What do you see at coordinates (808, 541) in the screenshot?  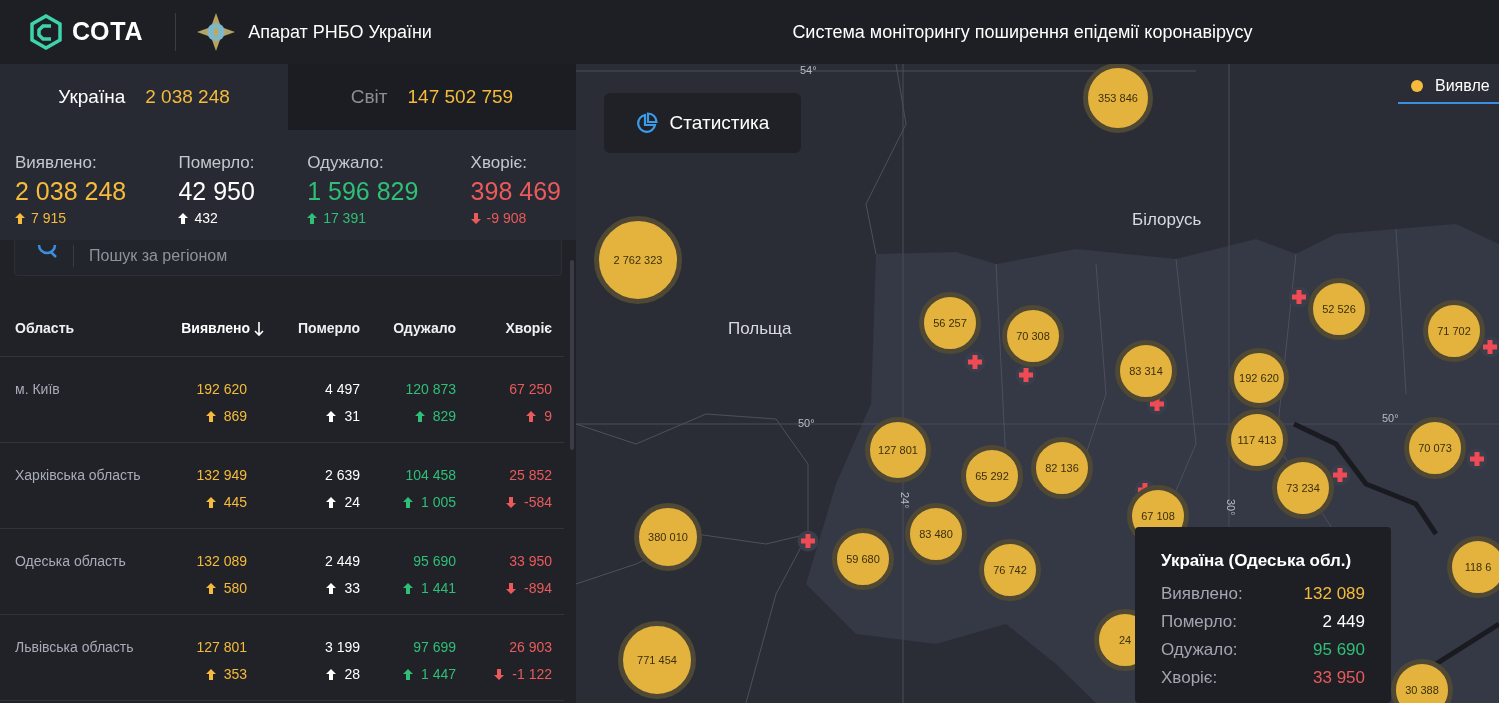 I see `hospital-cross-icon` at bounding box center [808, 541].